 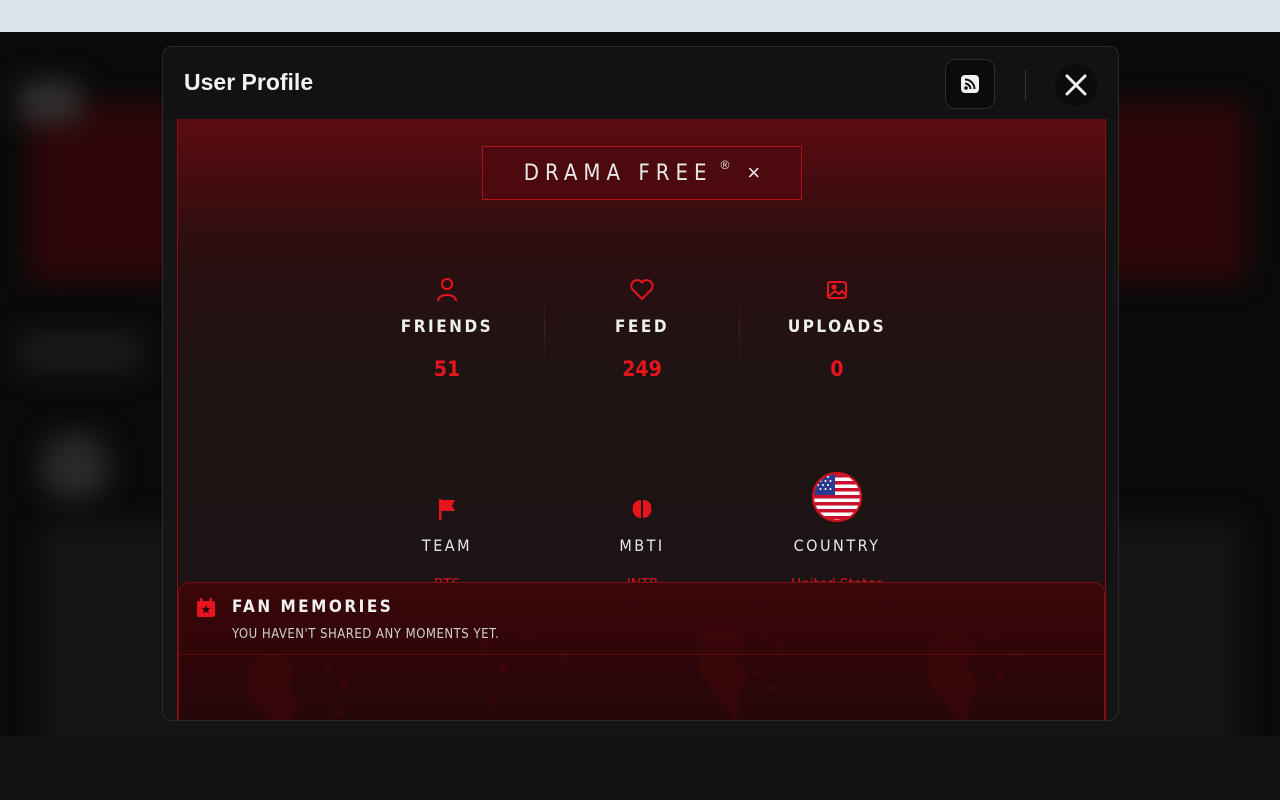 I want to click on info-country: COUNTRY United States, so click(x=837, y=531).